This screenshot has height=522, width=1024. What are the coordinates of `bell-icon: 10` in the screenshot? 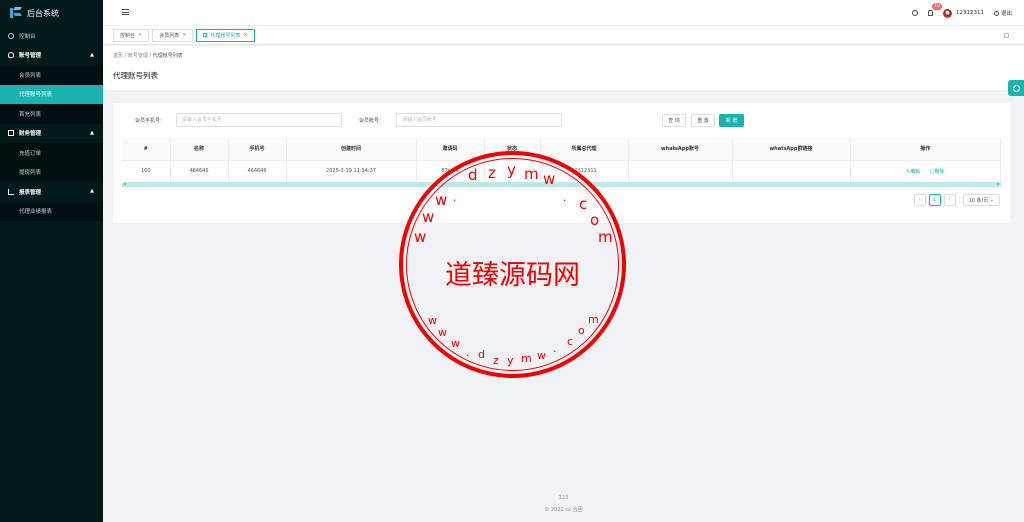 It's located at (934, 9).